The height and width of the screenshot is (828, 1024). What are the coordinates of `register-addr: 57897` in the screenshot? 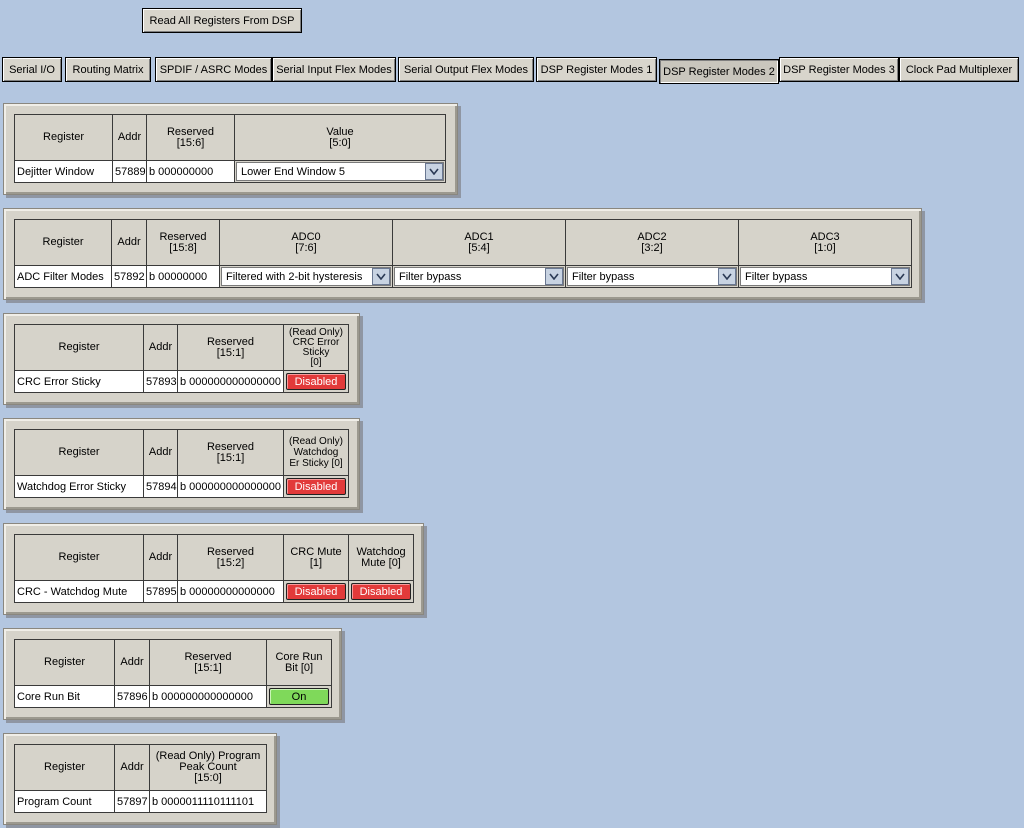 It's located at (132, 801).